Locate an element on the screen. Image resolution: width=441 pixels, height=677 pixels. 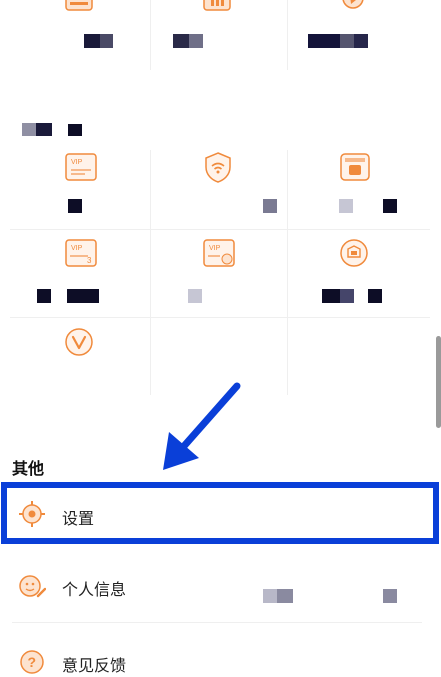
vip-card-icon: VIP is located at coordinates (81, 167).